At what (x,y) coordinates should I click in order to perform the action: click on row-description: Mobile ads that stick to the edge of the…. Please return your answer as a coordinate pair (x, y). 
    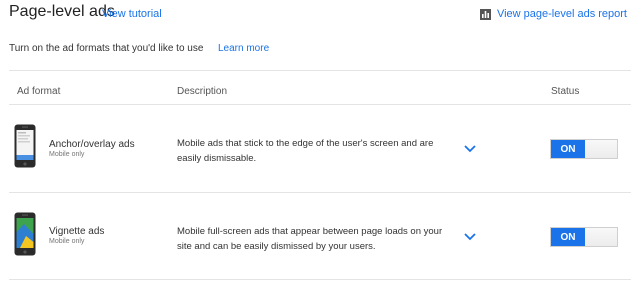
    Looking at the image, I should click on (305, 151).